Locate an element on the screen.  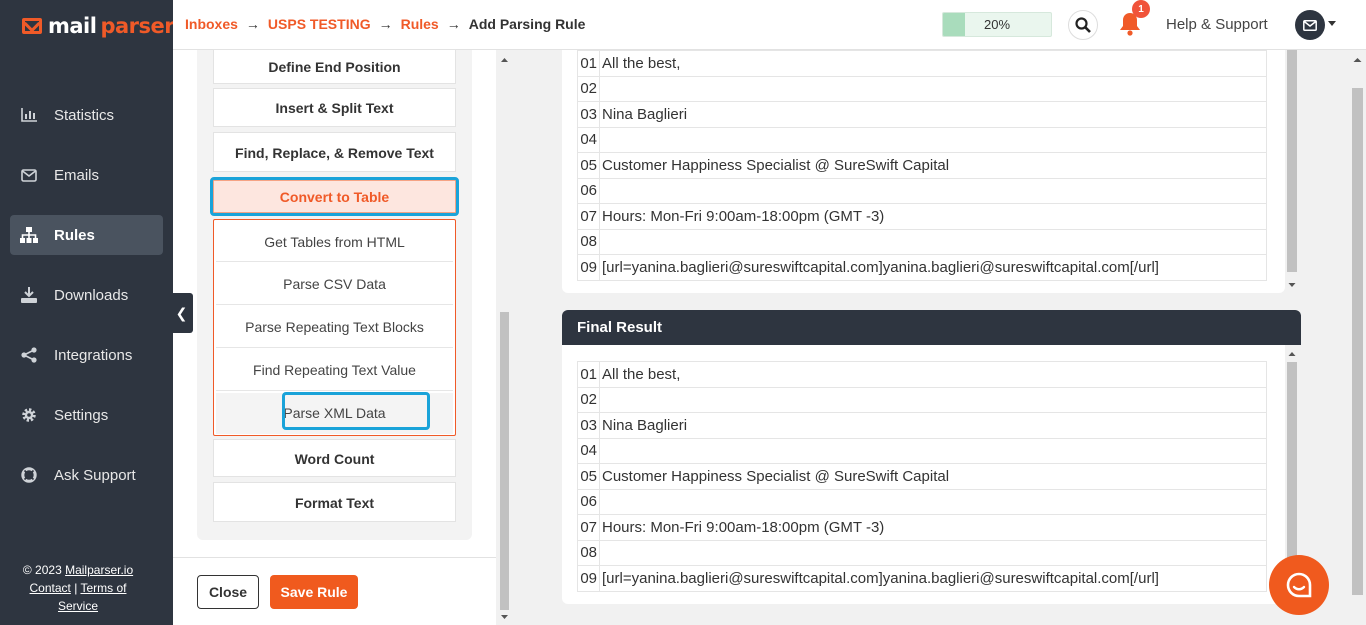
panel-footer: Close Save Rule is located at coordinates (334, 591).